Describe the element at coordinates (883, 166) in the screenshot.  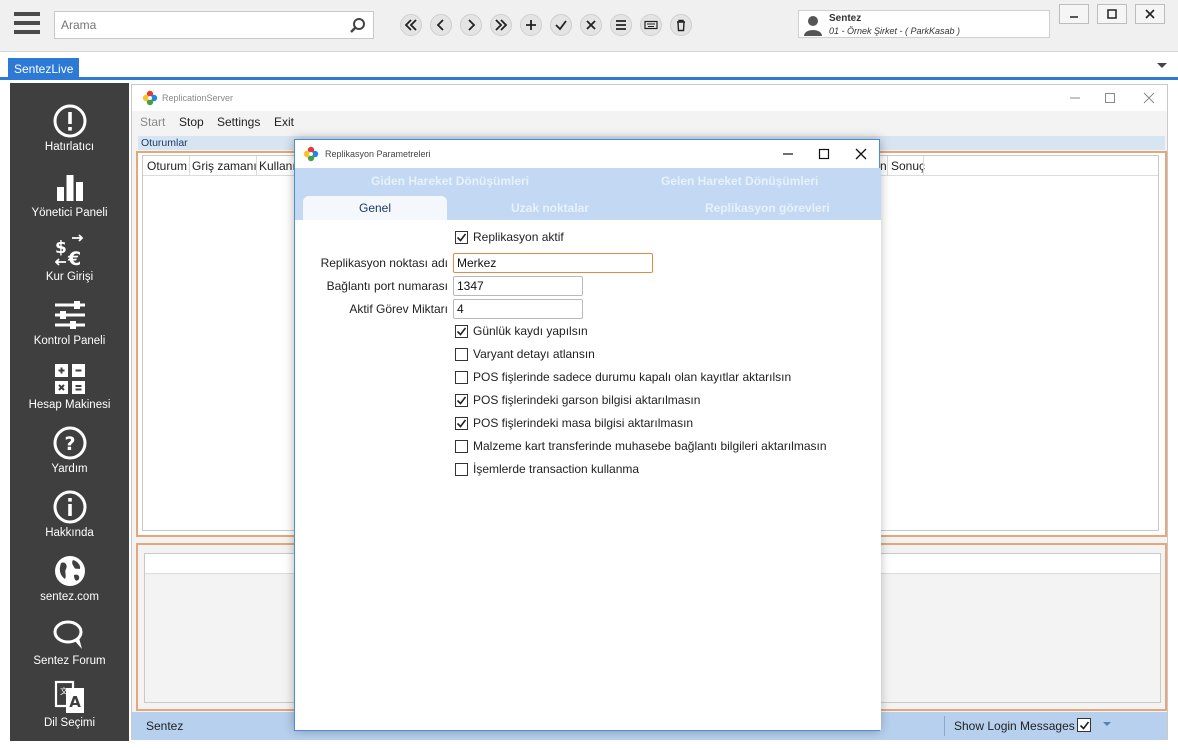
I see `column-header-partial: n` at that location.